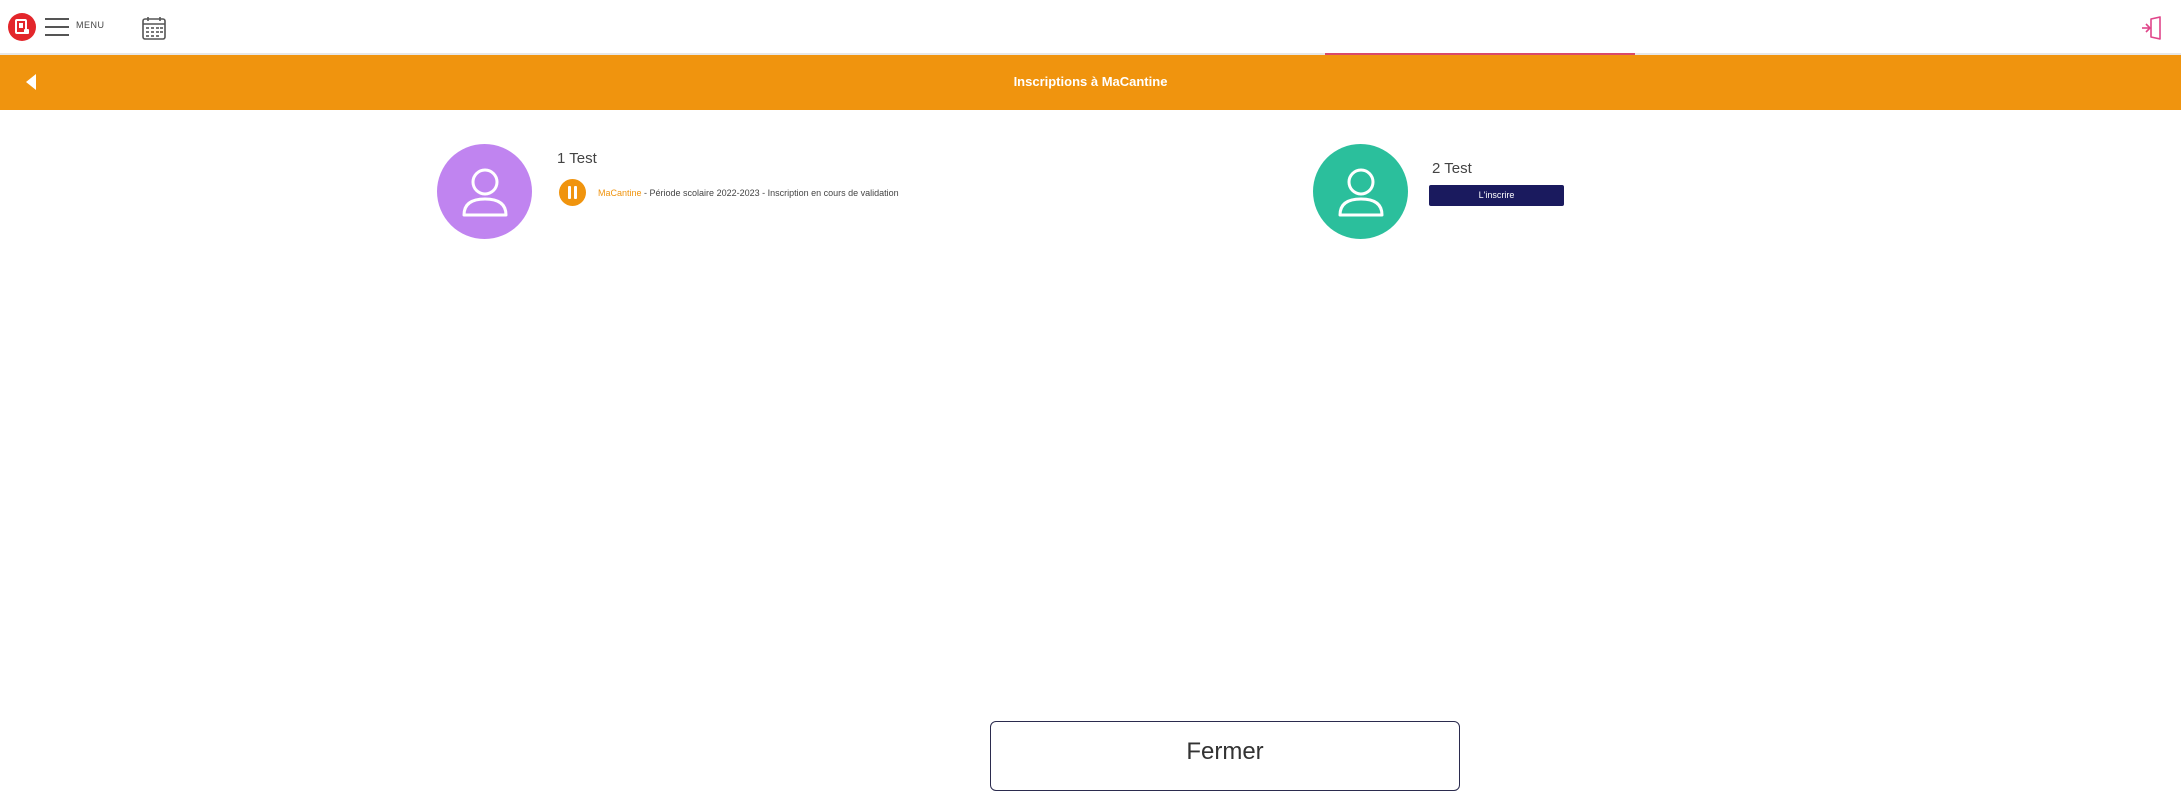 This screenshot has width=2181, height=791. What do you see at coordinates (1090, 27) in the screenshot?
I see `top-bar: MENU` at bounding box center [1090, 27].